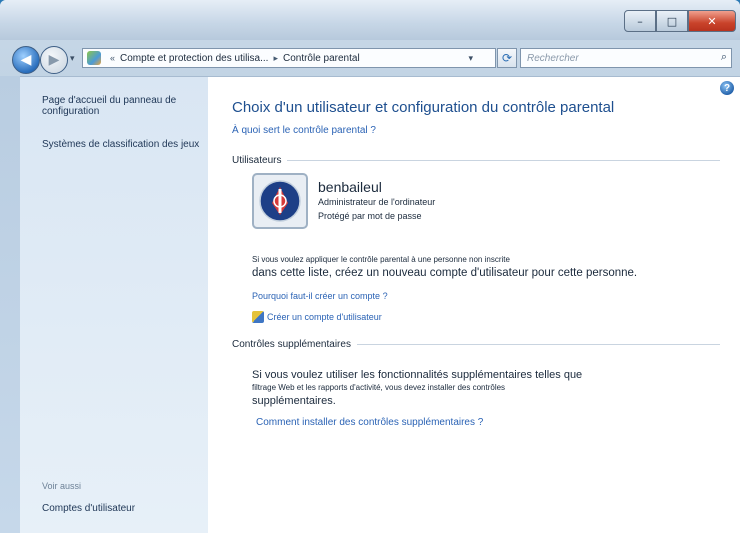 This screenshot has height=533, width=740. What do you see at coordinates (350, 187) in the screenshot?
I see `user-name: benbaileul` at bounding box center [350, 187].